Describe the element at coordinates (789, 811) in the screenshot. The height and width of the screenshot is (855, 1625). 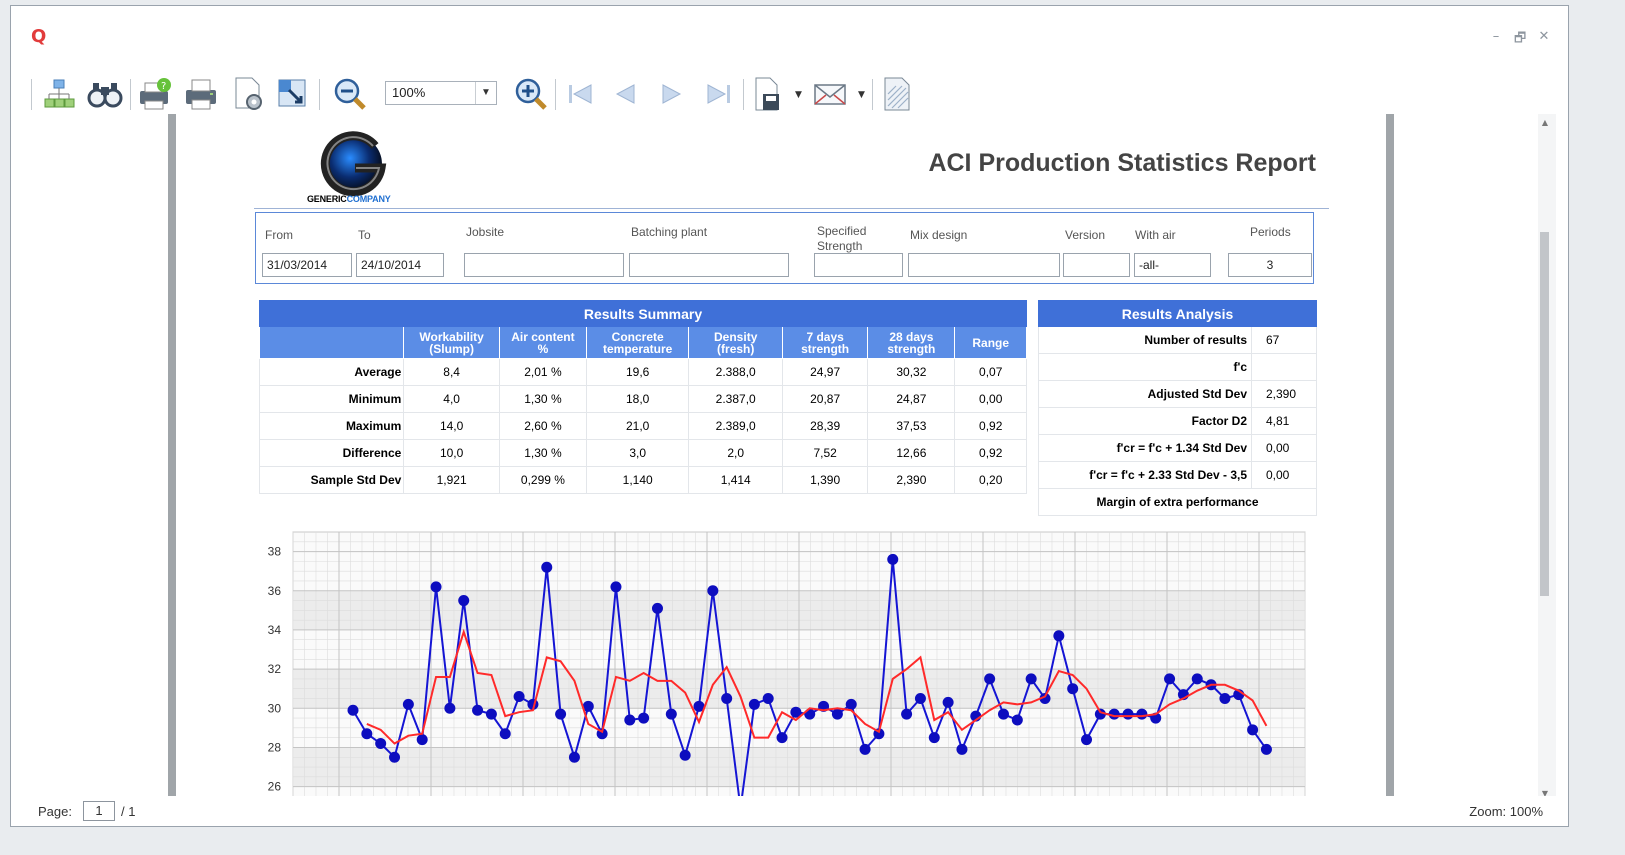
I see `status-bar: Page: 1 / 1 Zoom: 100%` at that location.